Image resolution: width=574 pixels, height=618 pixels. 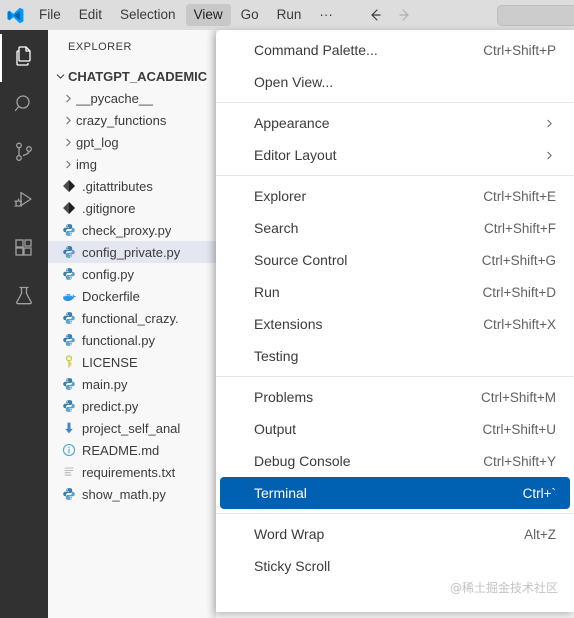 I want to click on workspace-root-row: CHATGPT_ACADEMIC, so click(x=132, y=76).